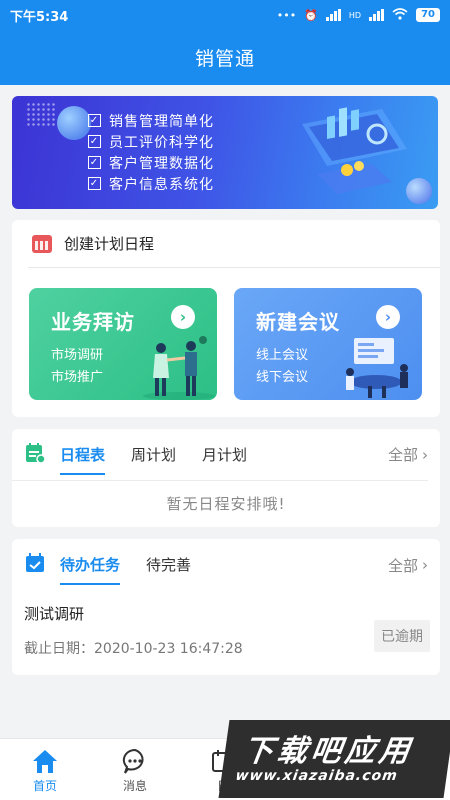 The height and width of the screenshot is (800, 450). I want to click on schedule-tabs: 日程表 周计划 月计划 全部 ›, so click(220, 455).